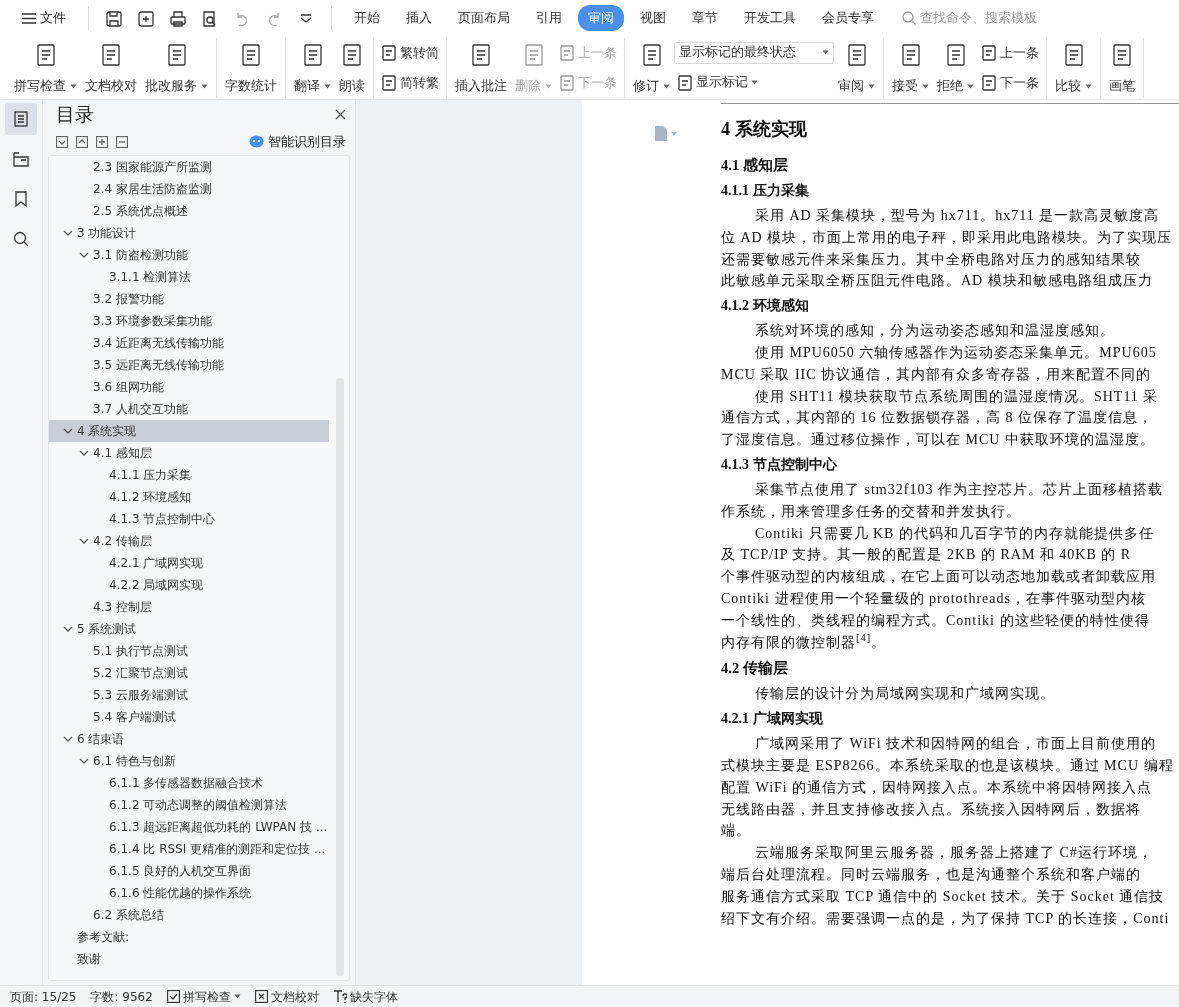 This screenshot has height=1007, width=1179. I want to click on search-icon, so click(909, 18).